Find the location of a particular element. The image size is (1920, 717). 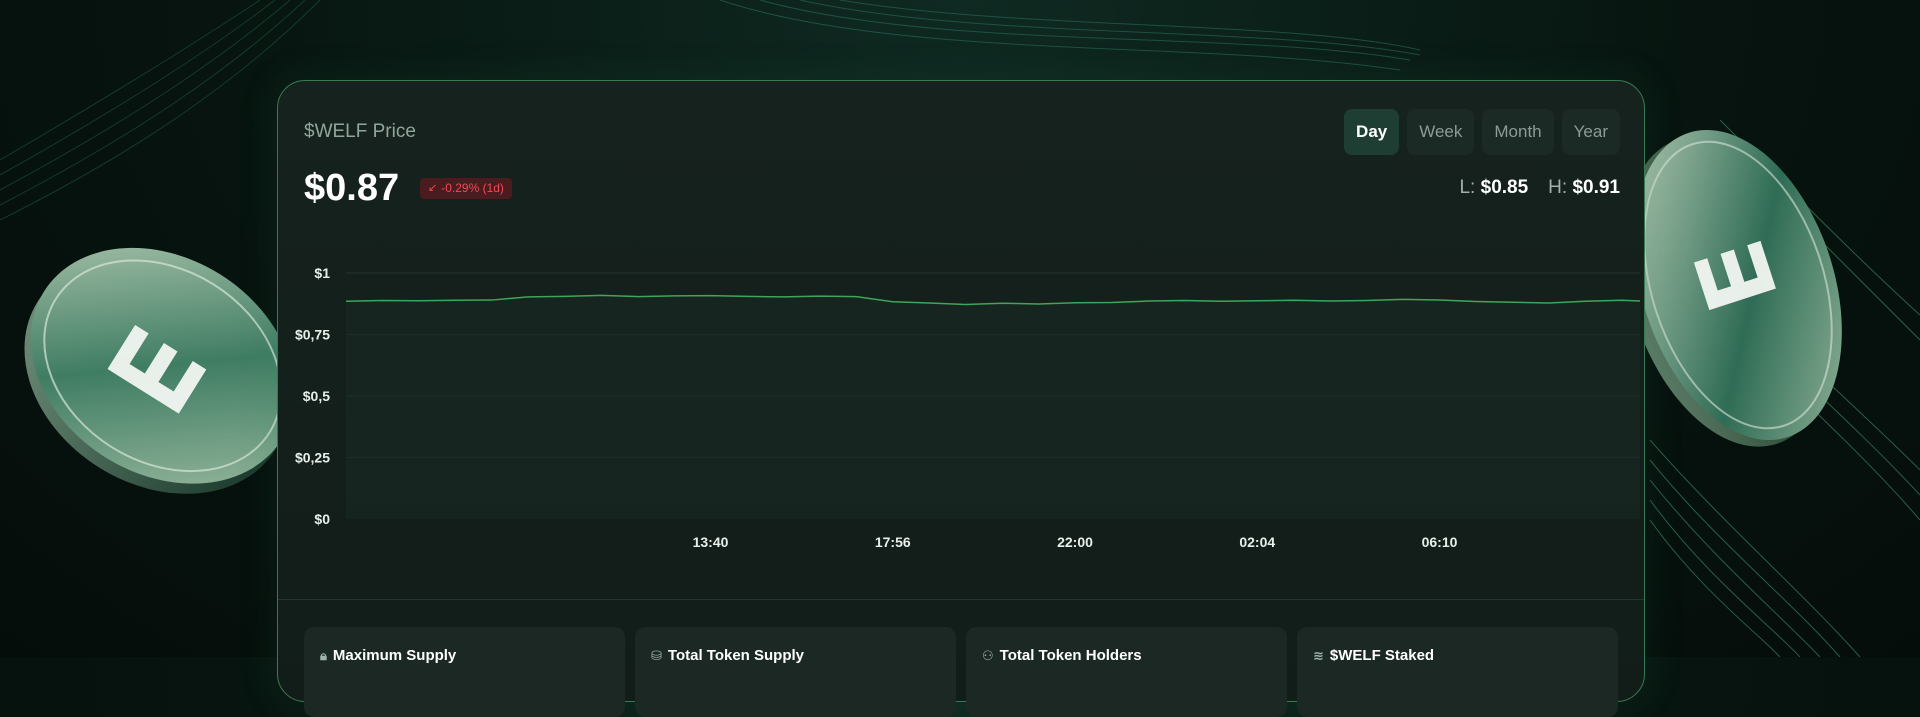

users-icon: ⚇ is located at coordinates (988, 655).